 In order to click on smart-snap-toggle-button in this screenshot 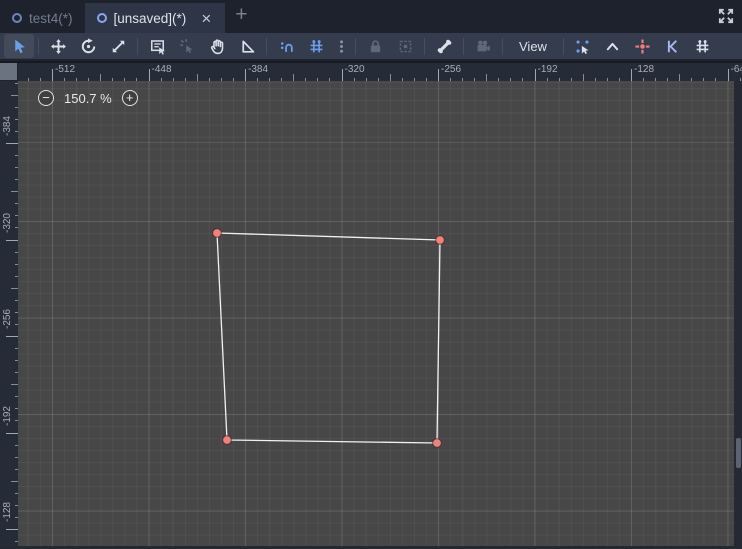, I will do `click(286, 46)`.